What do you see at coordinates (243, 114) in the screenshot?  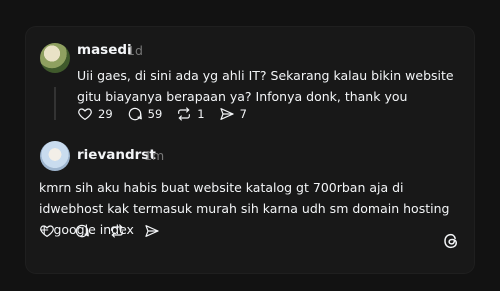 I see `share-count: 7` at bounding box center [243, 114].